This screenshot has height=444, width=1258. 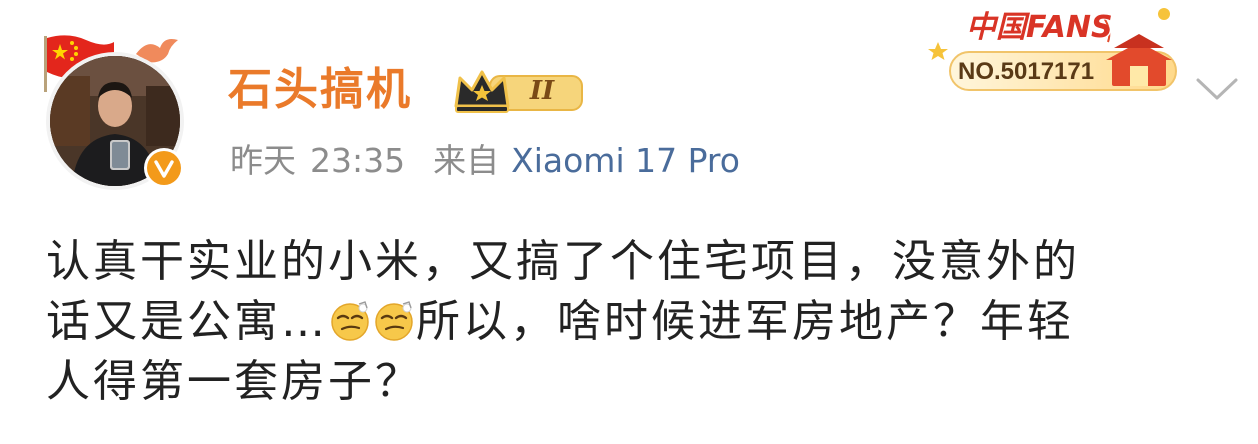 I want to click on author-name: 石头搞机, so click(x=320, y=90).